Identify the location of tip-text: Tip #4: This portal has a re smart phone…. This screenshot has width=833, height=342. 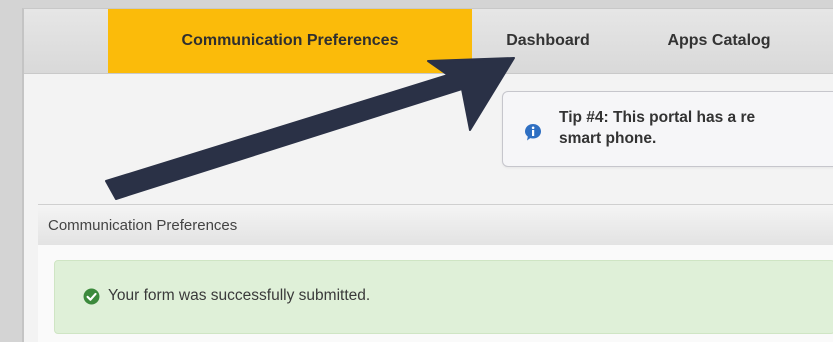
(657, 128).